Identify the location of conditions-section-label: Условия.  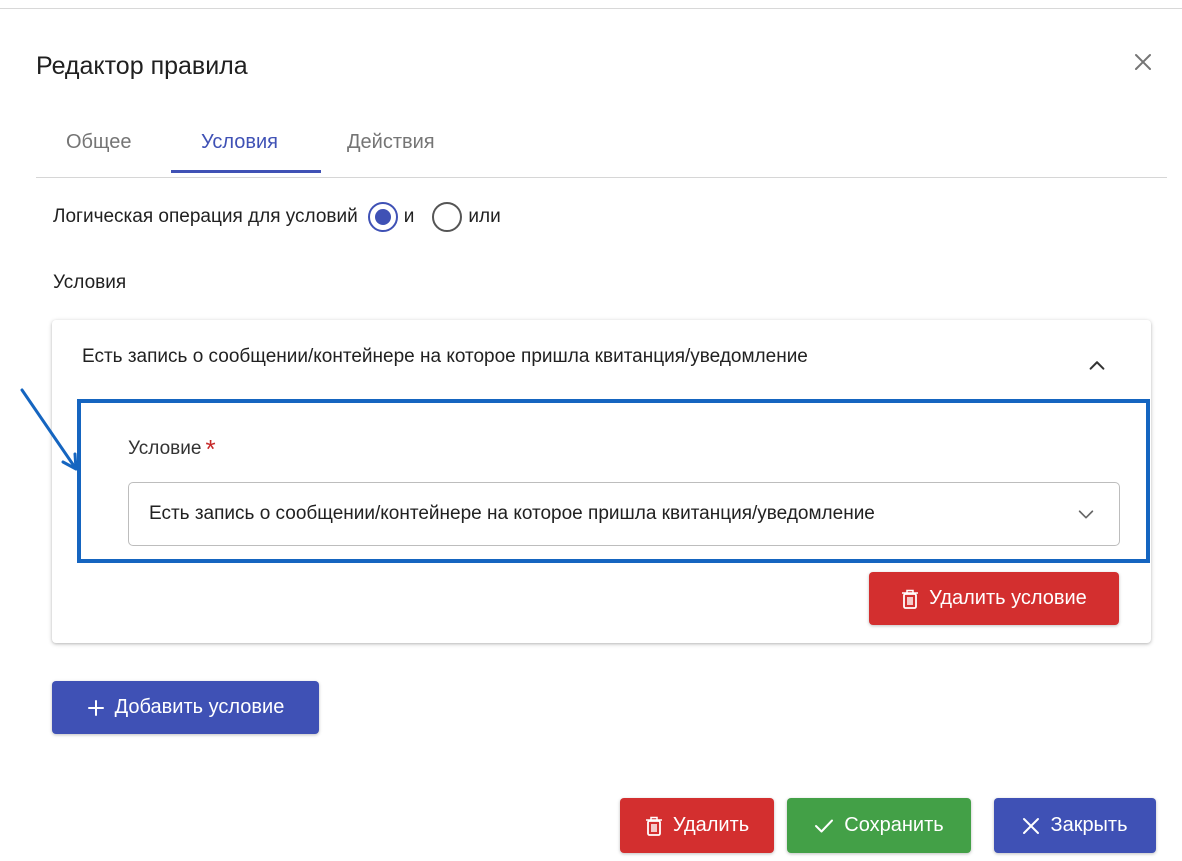
(90, 282).